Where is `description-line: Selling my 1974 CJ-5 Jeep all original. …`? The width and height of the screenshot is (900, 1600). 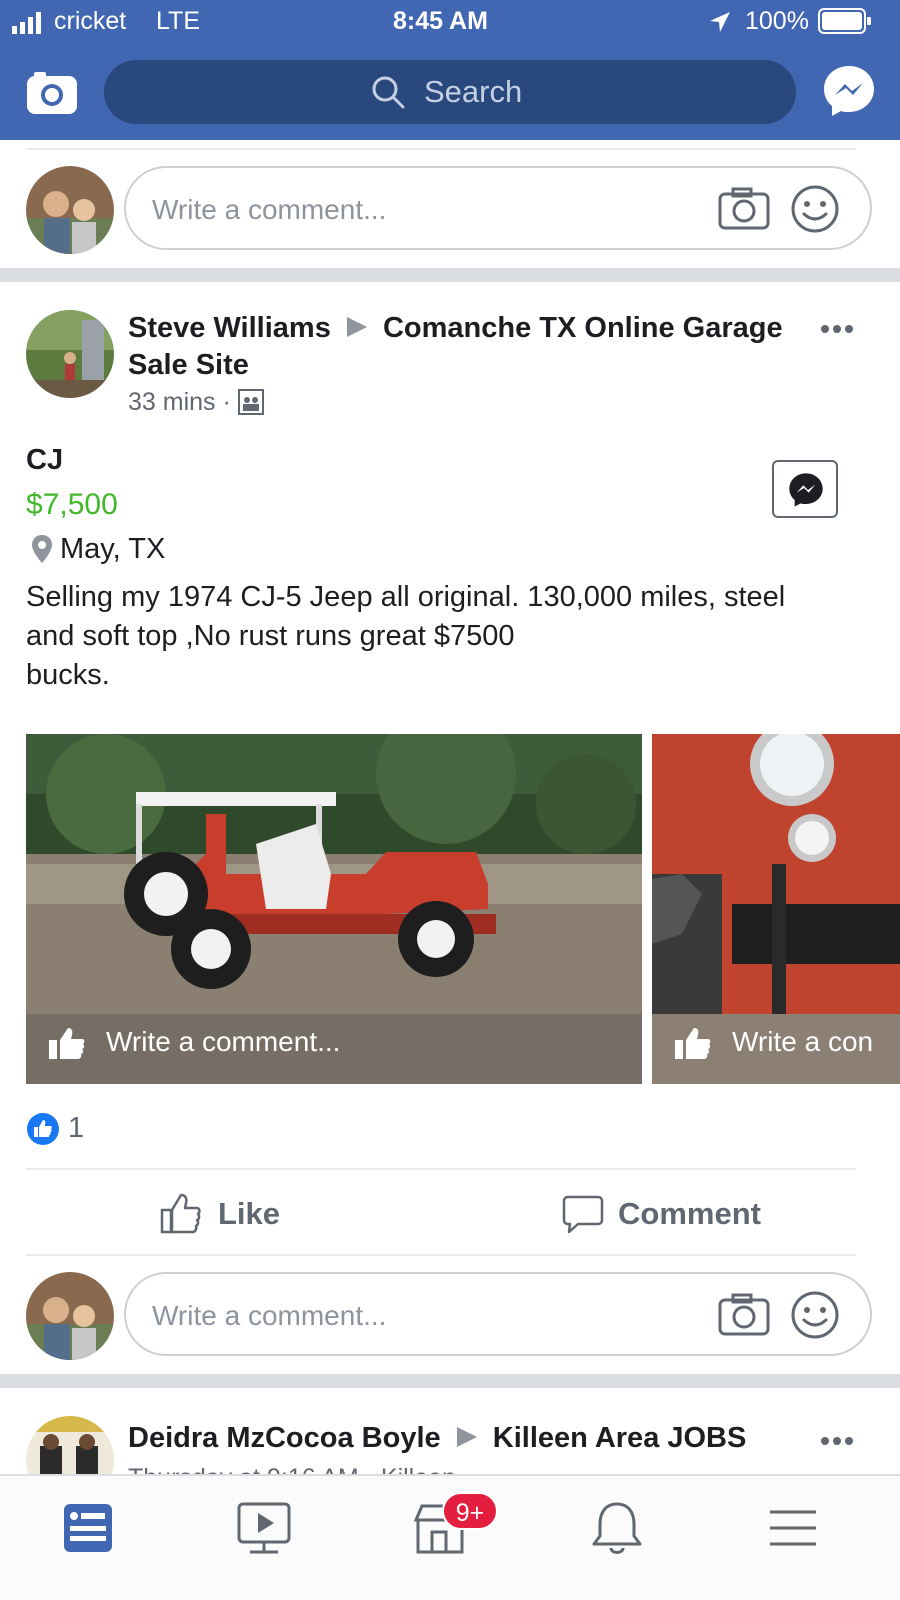
description-line: Selling my 1974 CJ-5 Jeep all original. … is located at coordinates (406, 597).